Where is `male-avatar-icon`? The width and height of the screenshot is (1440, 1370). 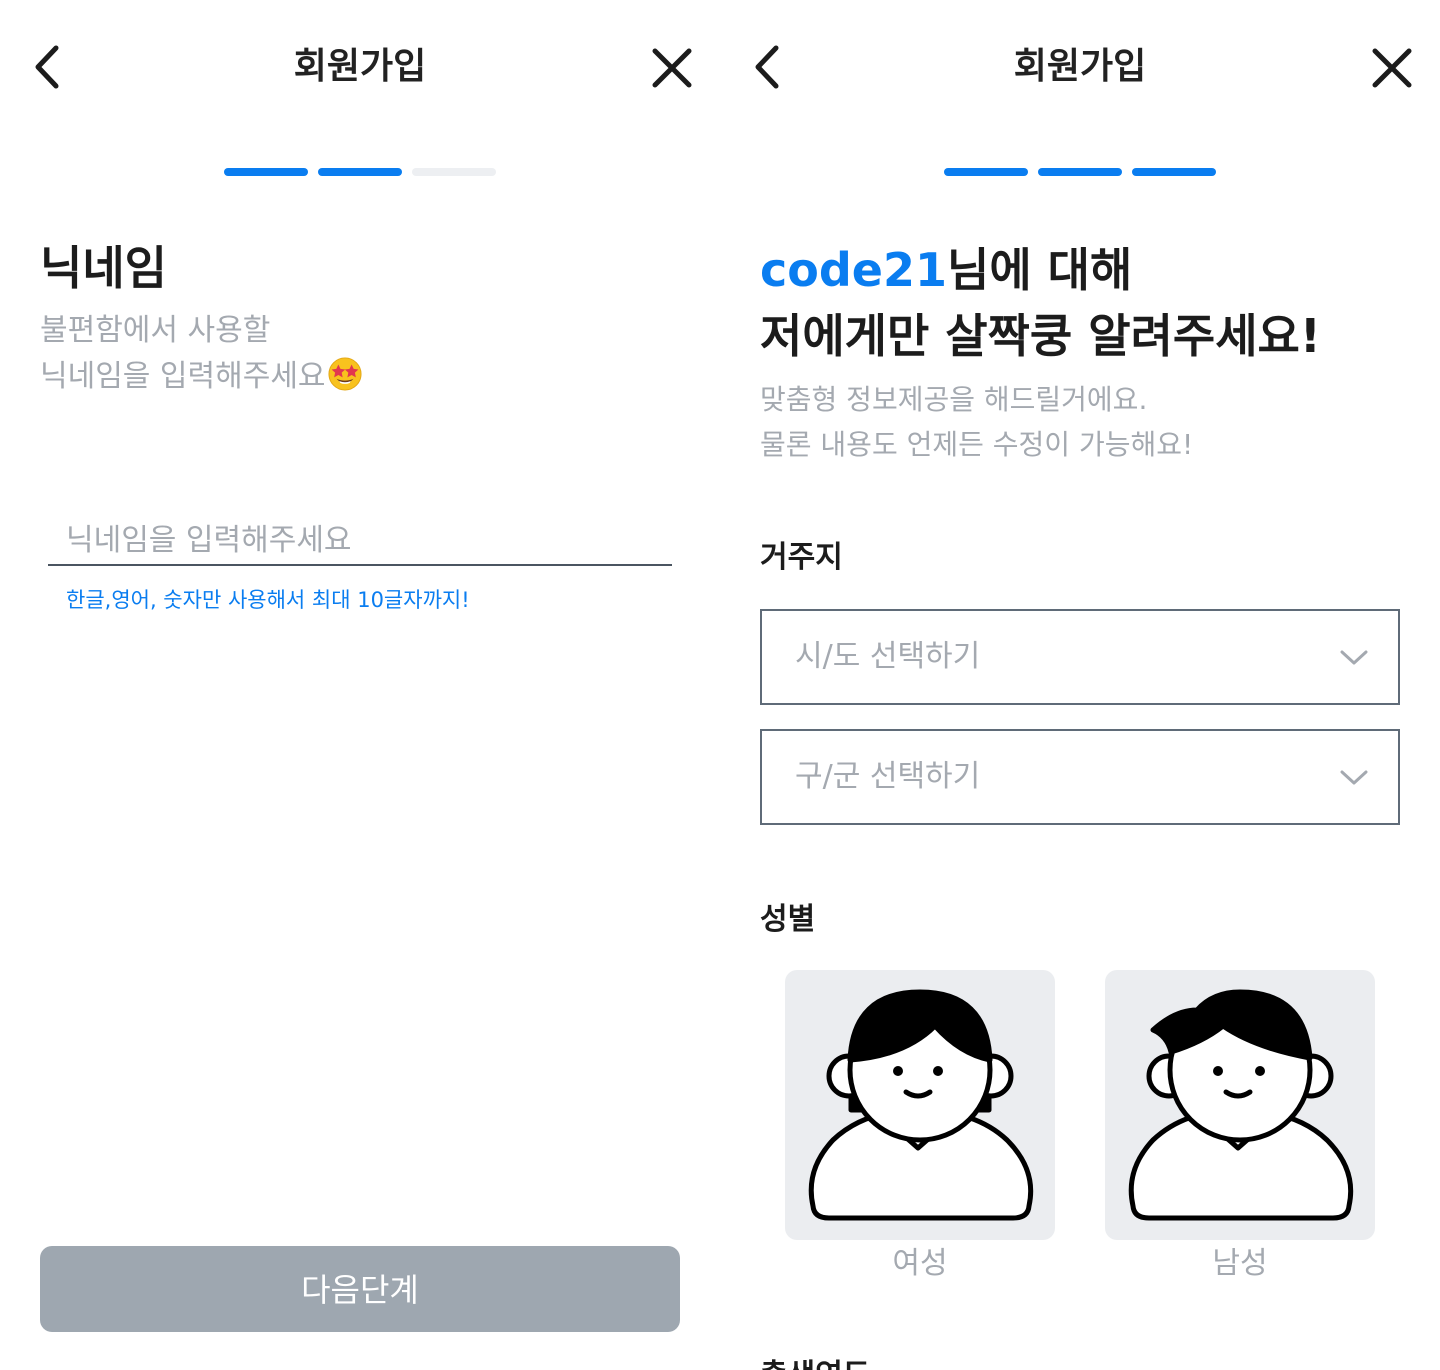 male-avatar-icon is located at coordinates (1241, 1105).